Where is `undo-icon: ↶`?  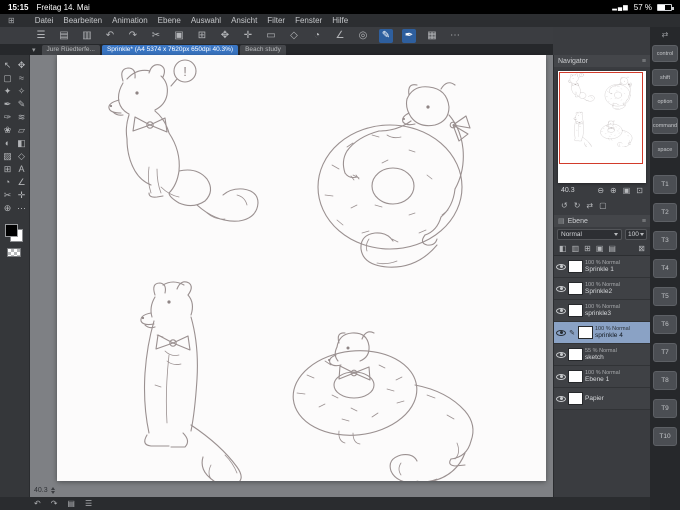
undo-icon: ↶ is located at coordinates (110, 36).